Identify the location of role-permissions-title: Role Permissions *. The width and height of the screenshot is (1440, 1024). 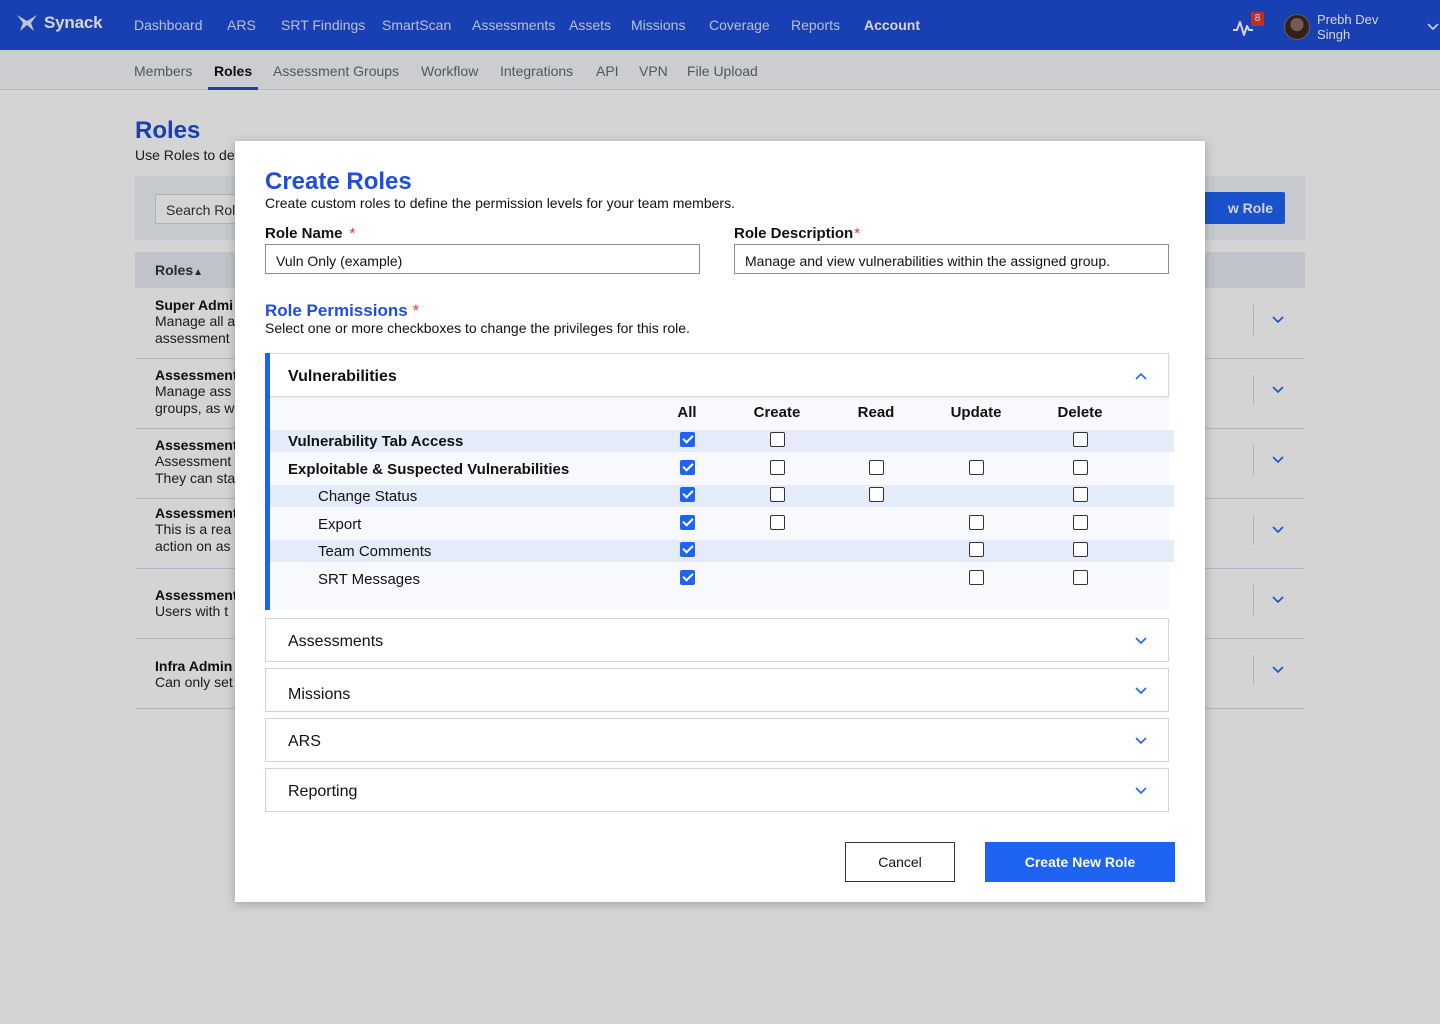
(342, 311).